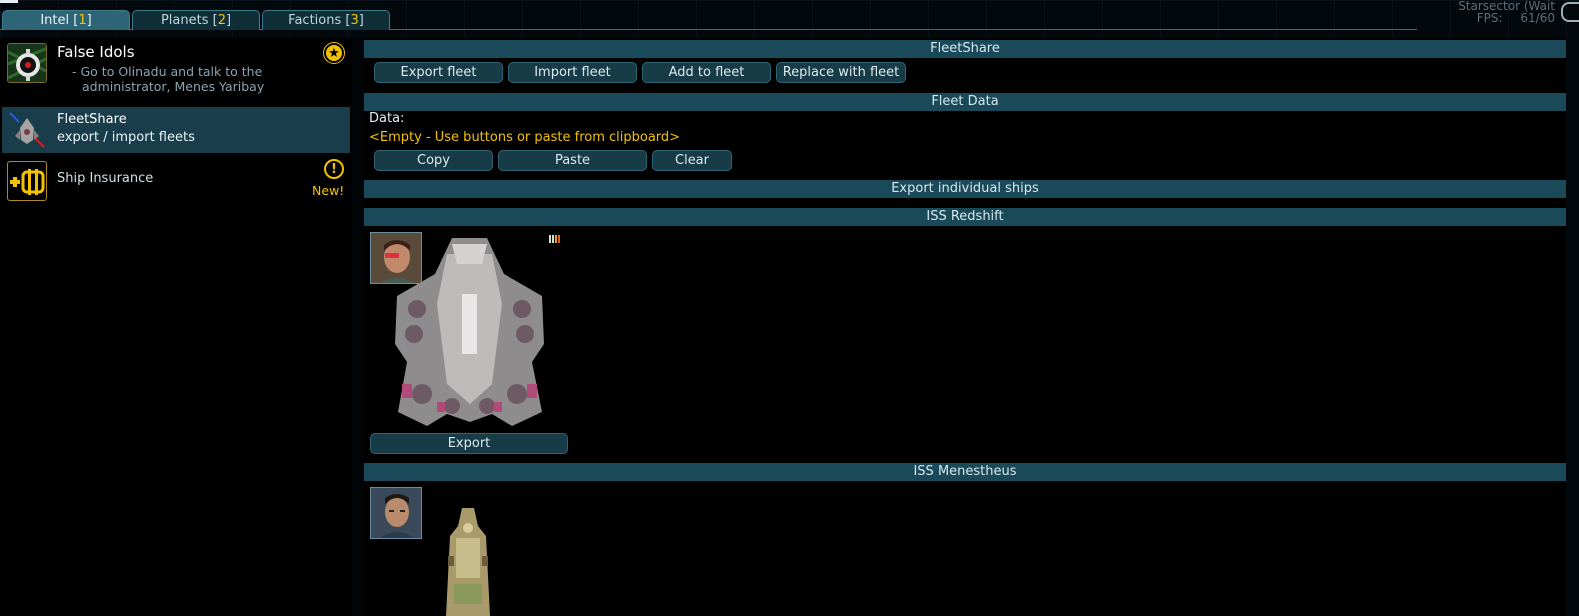 Image resolution: width=1579 pixels, height=616 pixels. Describe the element at coordinates (334, 169) in the screenshot. I see `alert-icon: !` at that location.